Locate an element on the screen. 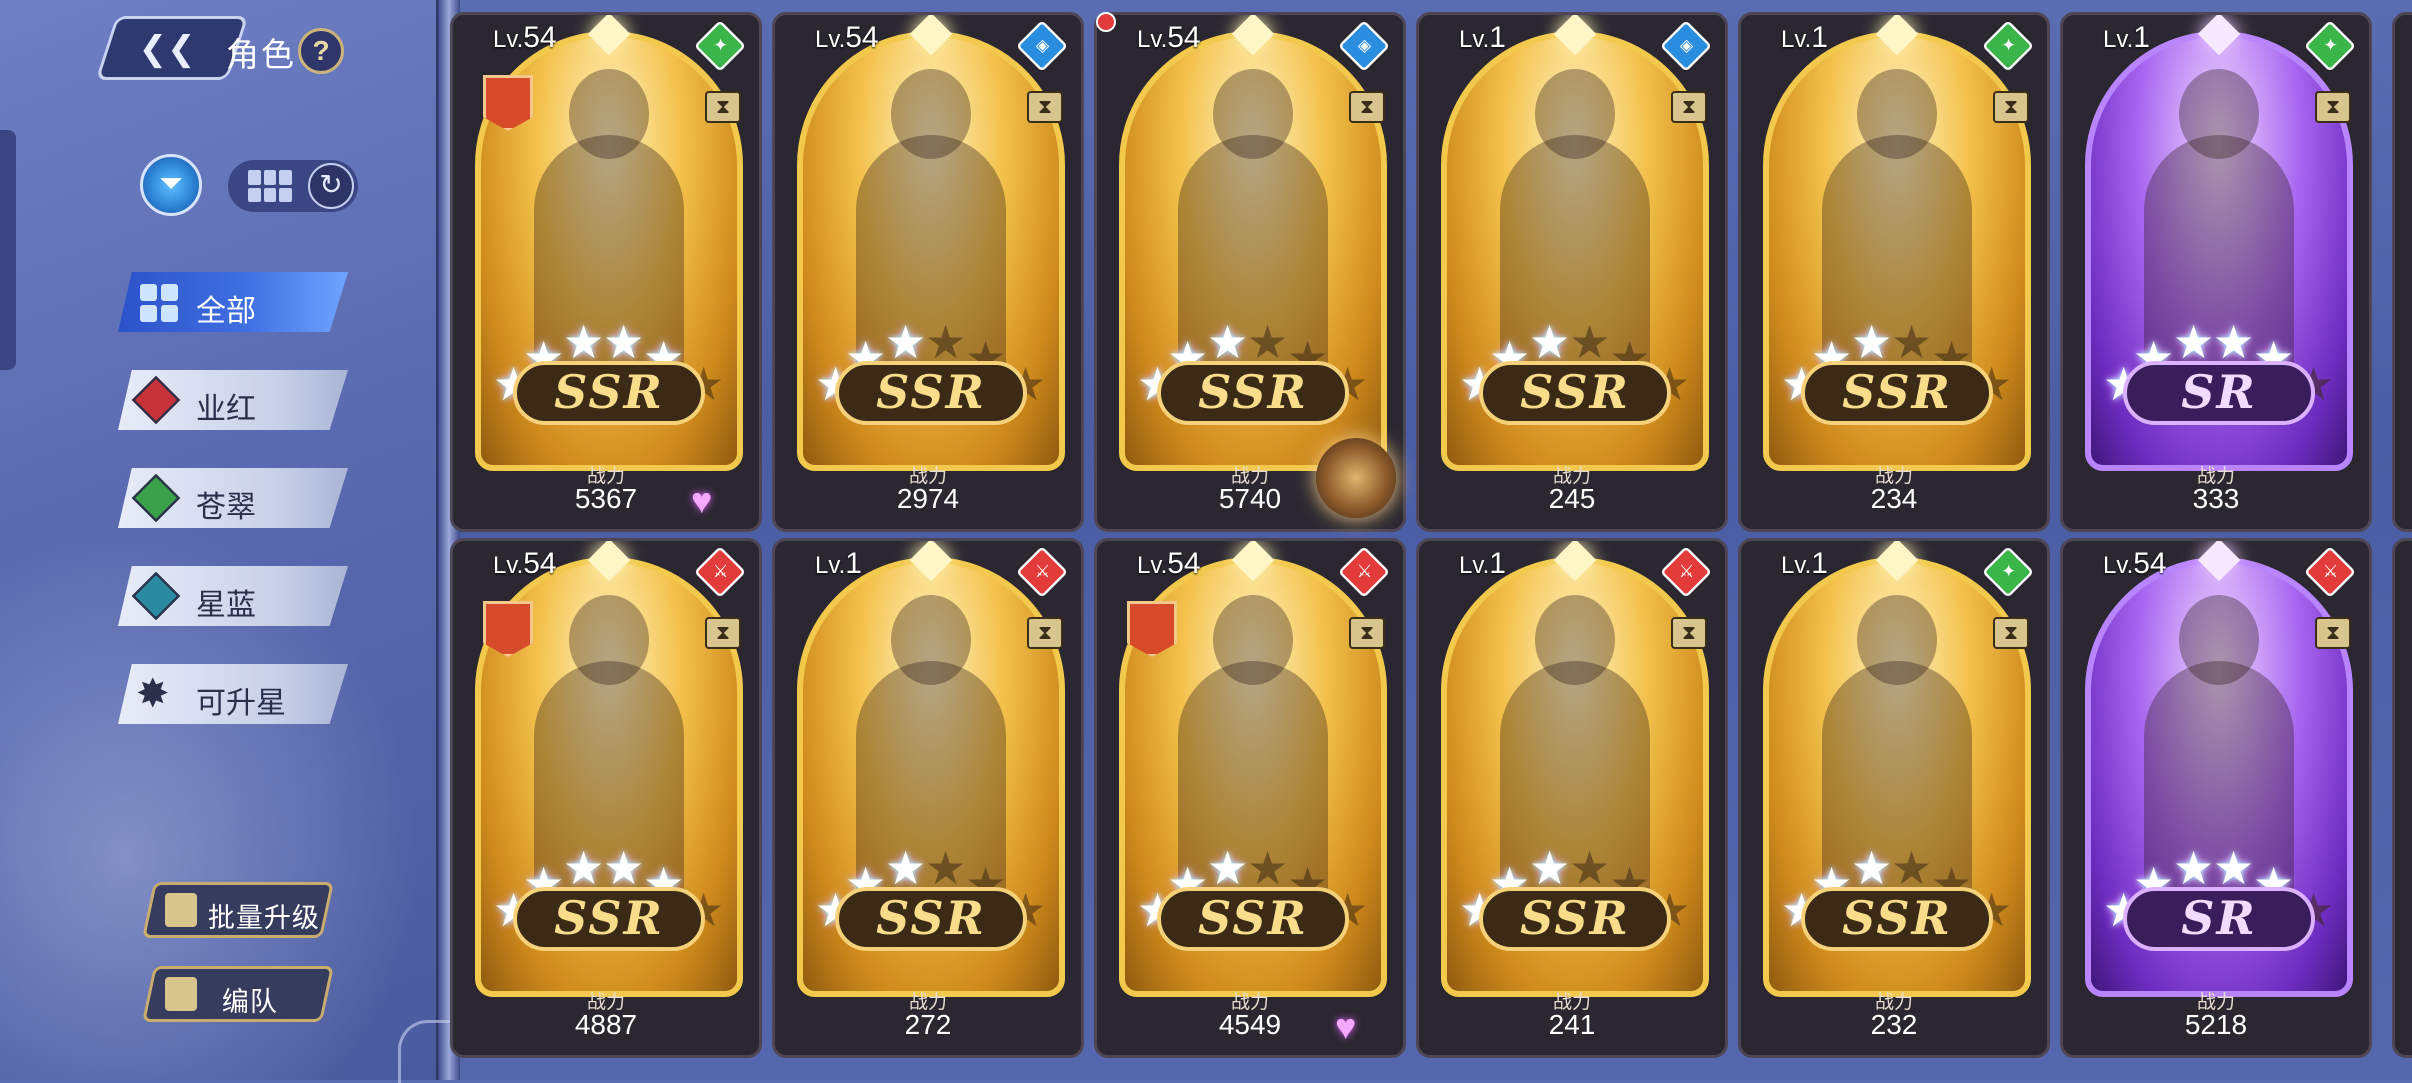  character-card: Lv.1✦⧗★★★★★★SR战力333 is located at coordinates (2216, 272).